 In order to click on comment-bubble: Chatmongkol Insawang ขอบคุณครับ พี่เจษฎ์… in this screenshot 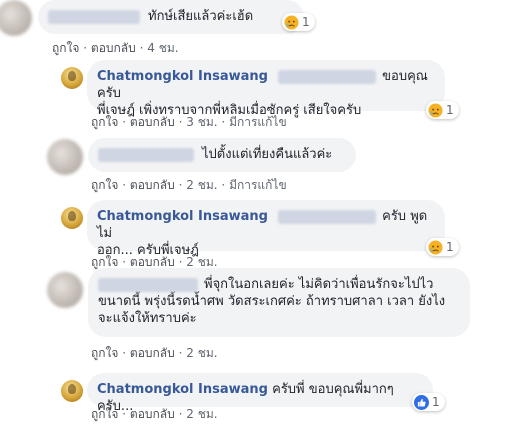, I will do `click(266, 89)`.